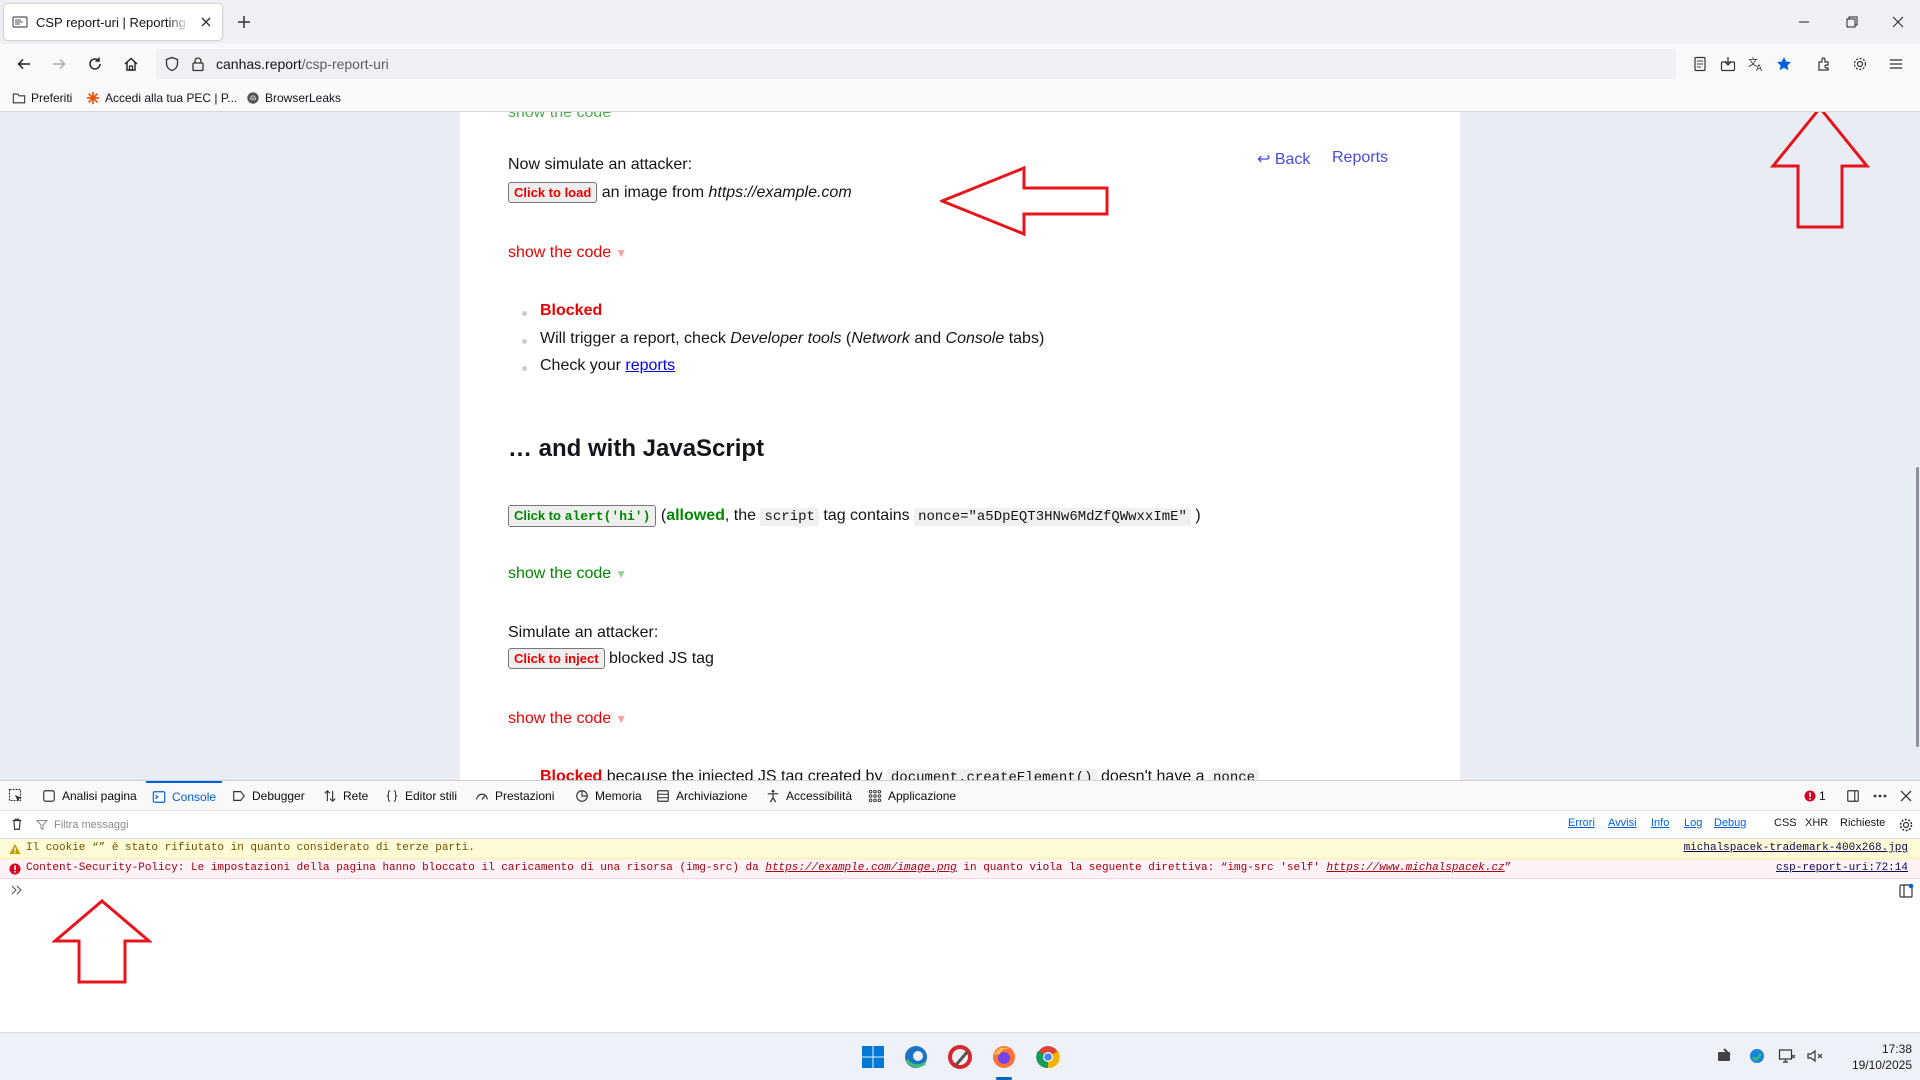 The image size is (1920, 1080). Describe the element at coordinates (1853, 796) in the screenshot. I see `dock-side-icon` at that location.